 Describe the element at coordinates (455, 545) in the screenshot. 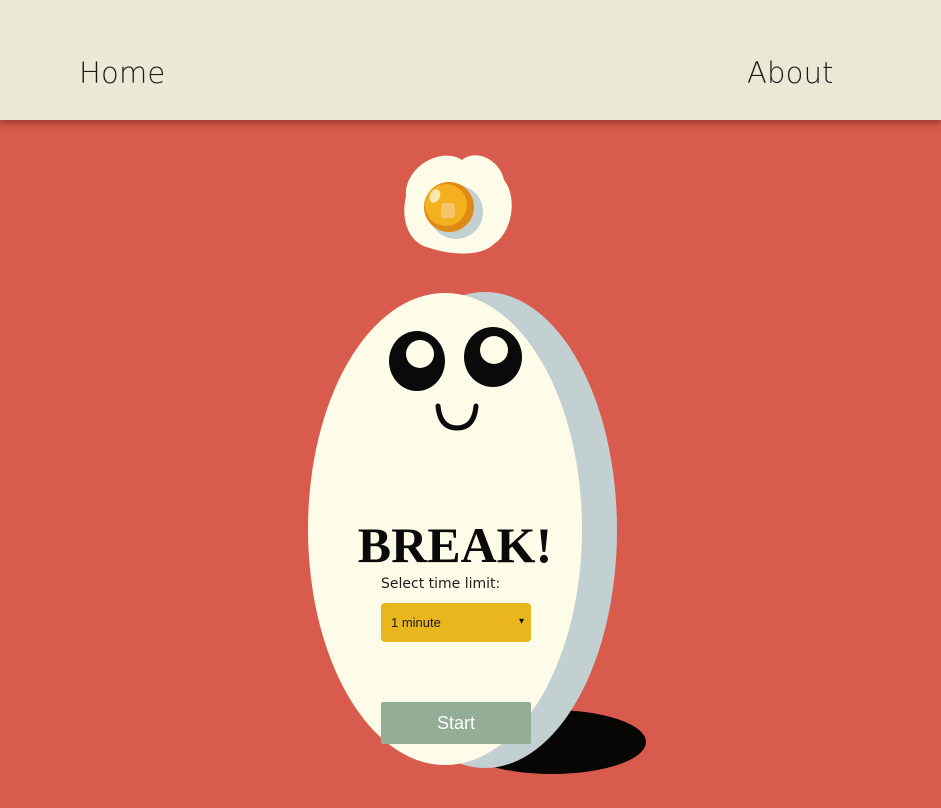

I see `break-title: BREAK!` at that location.